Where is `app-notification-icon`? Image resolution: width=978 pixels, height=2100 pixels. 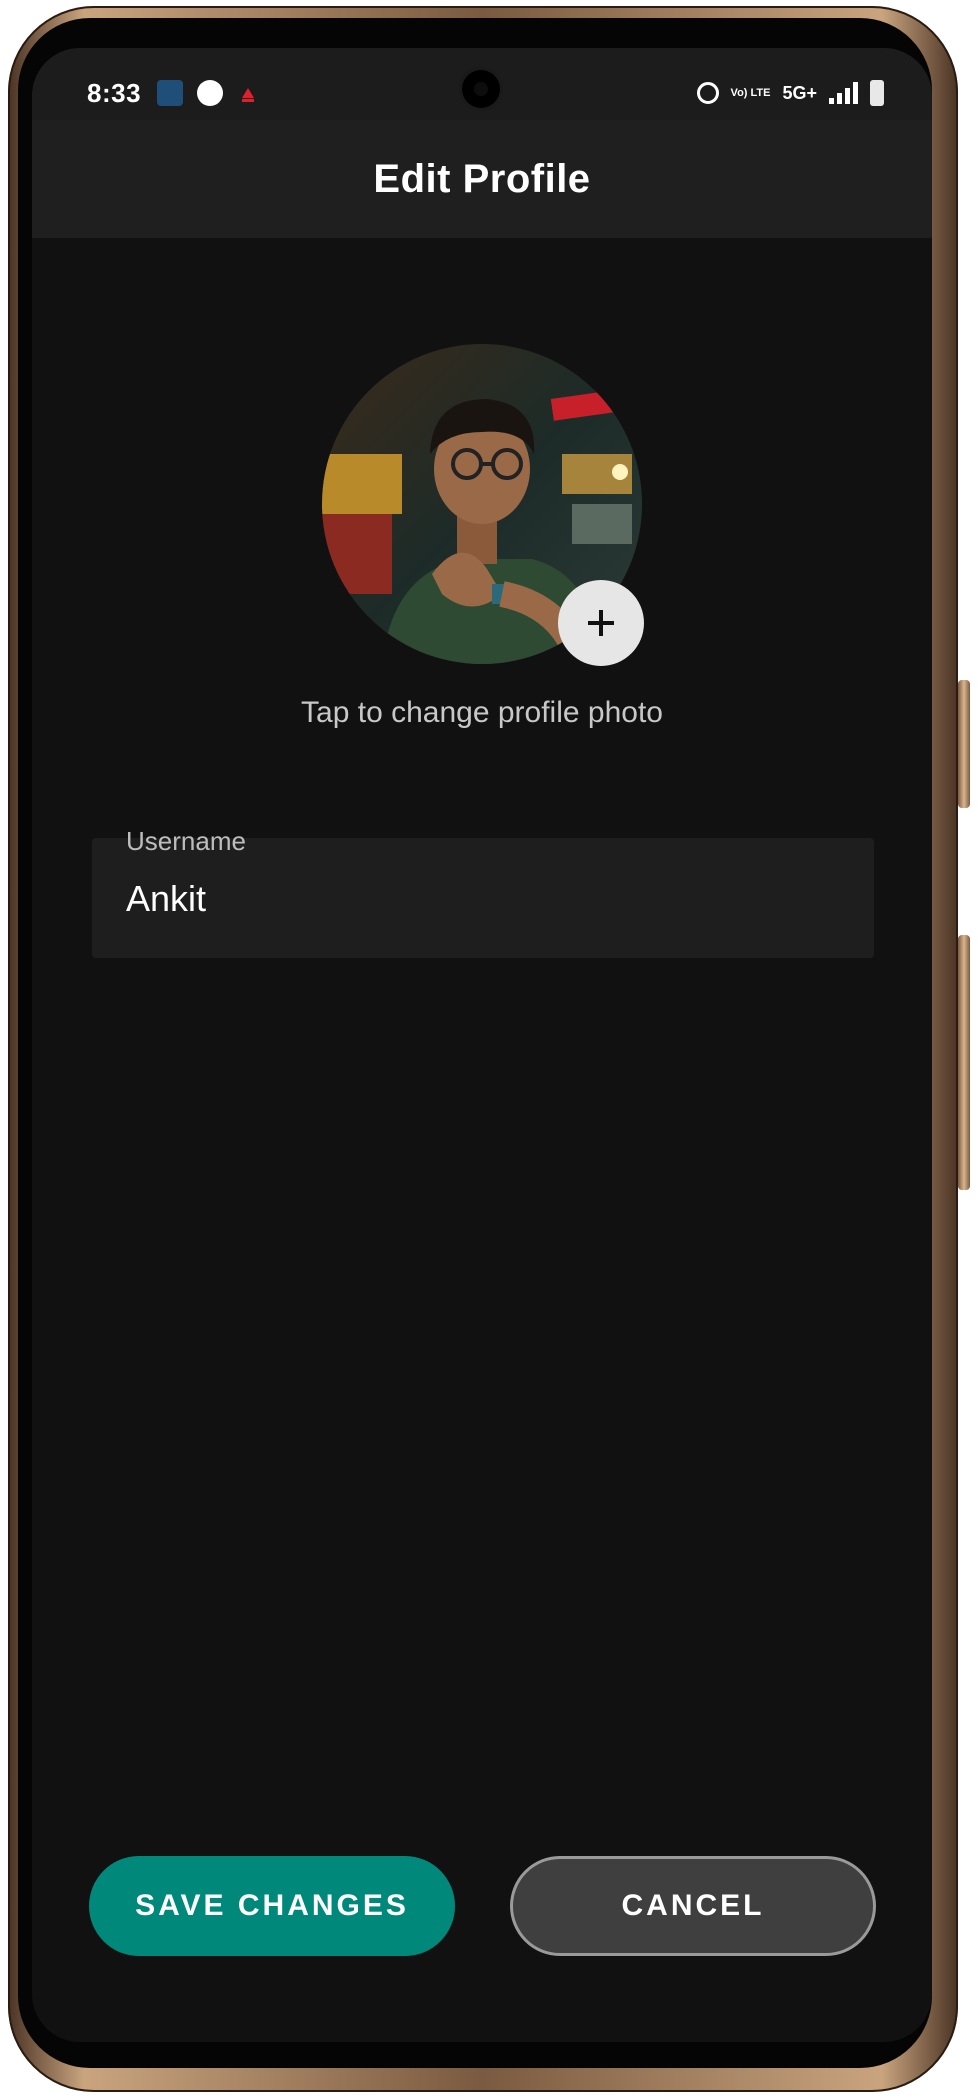
app-notification-icon is located at coordinates (170, 93).